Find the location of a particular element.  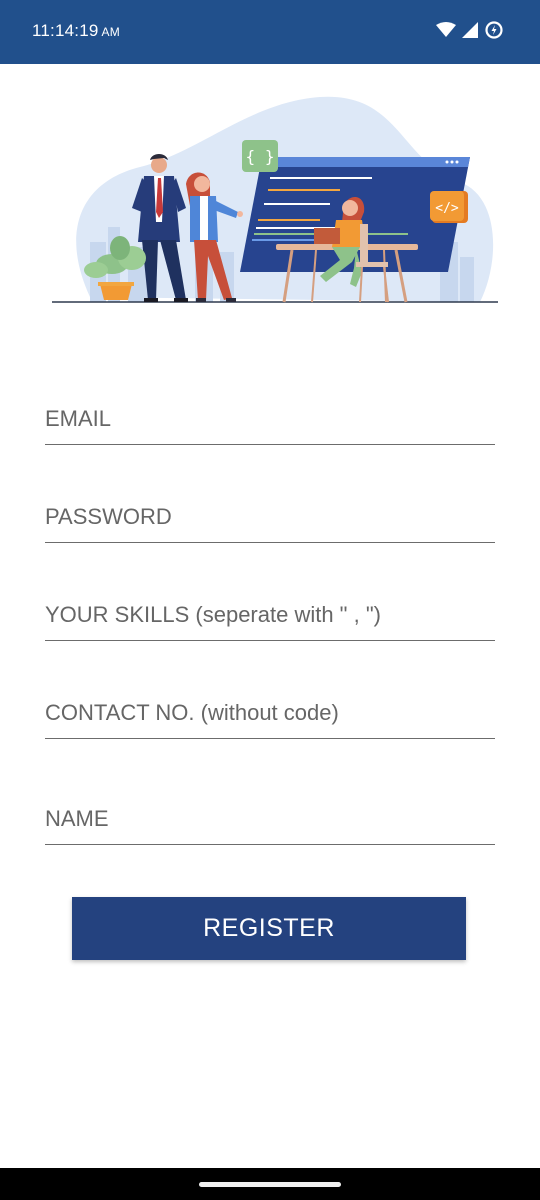

status-icons is located at coordinates (470, 30).